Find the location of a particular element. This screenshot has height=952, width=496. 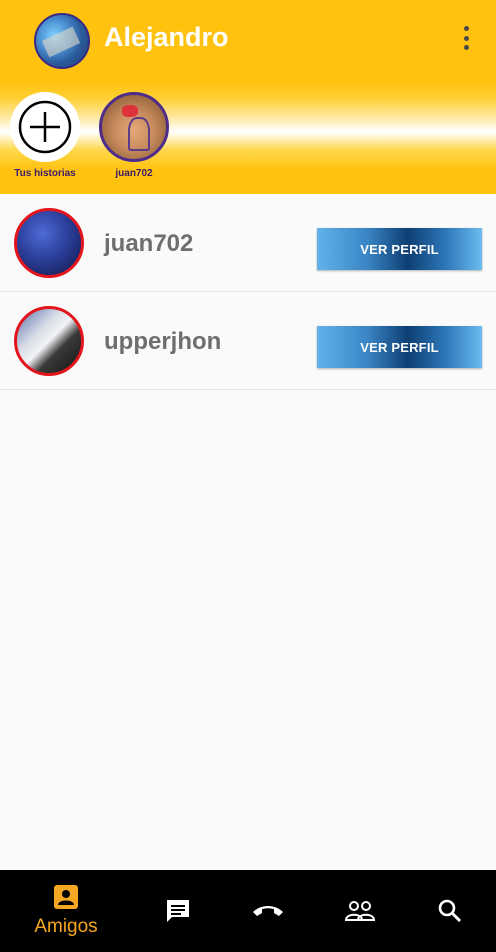

chat-icon is located at coordinates (178, 911).